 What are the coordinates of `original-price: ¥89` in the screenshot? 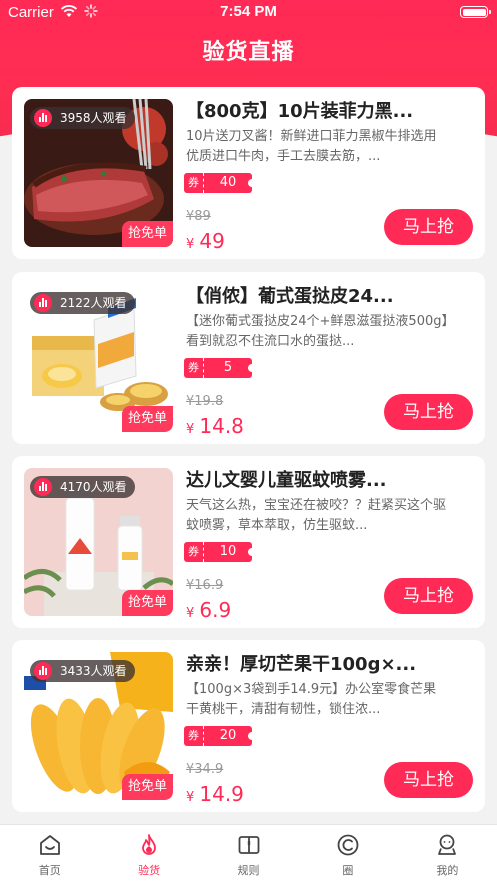 It's located at (198, 216).